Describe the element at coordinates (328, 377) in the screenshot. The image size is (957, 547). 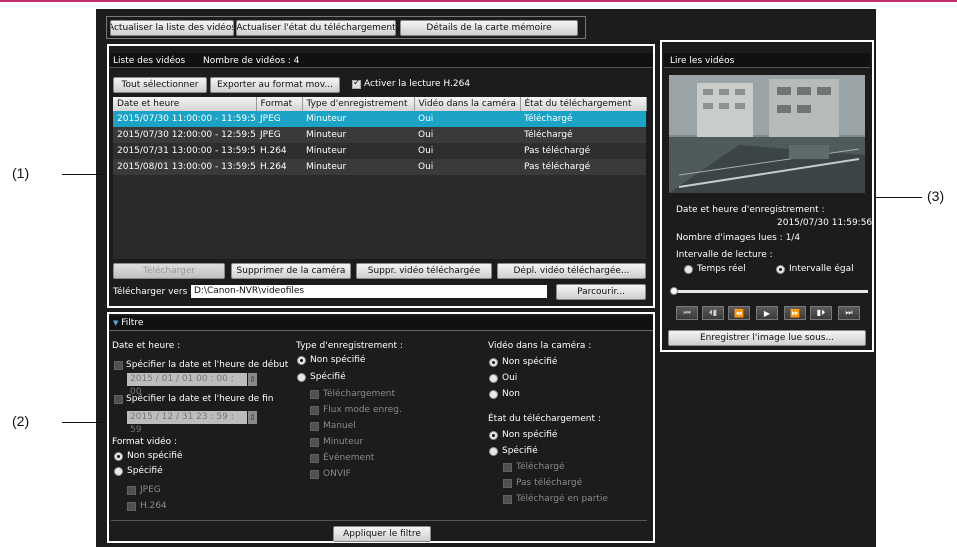
I see `rec-specified-label: Spécifié` at that location.